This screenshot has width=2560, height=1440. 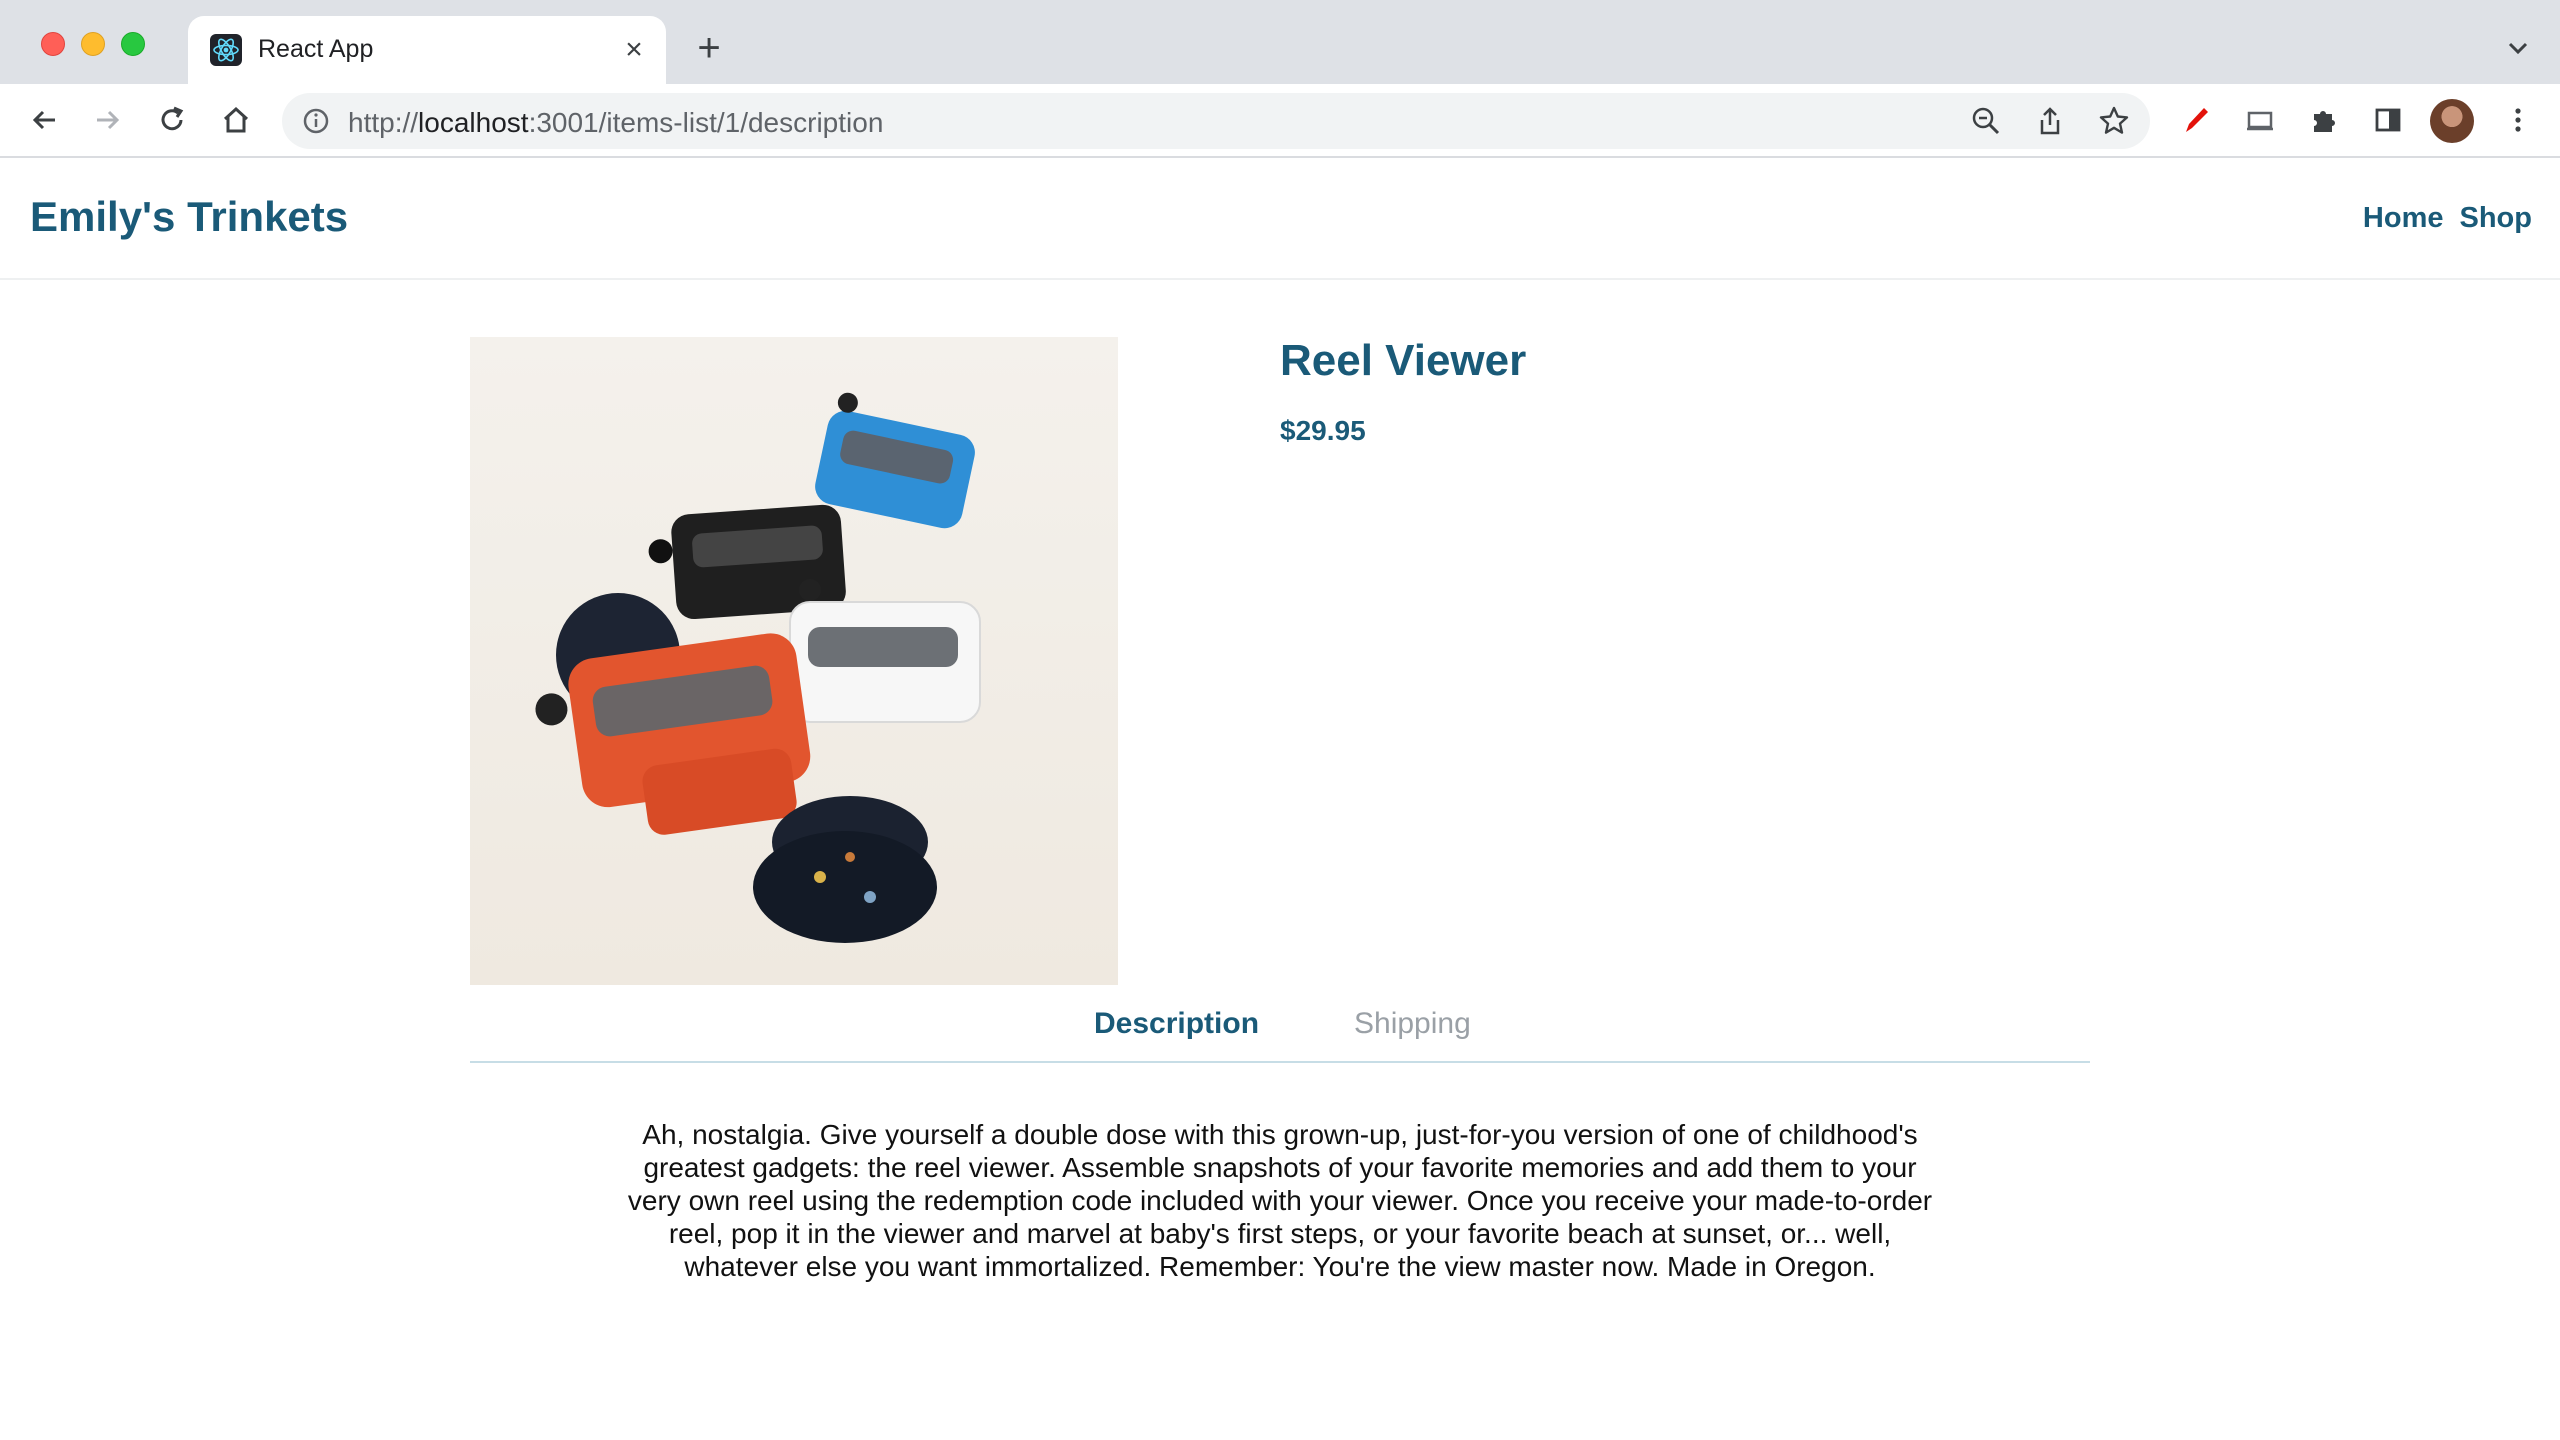 What do you see at coordinates (316, 49) in the screenshot?
I see `tab-title: React App` at bounding box center [316, 49].